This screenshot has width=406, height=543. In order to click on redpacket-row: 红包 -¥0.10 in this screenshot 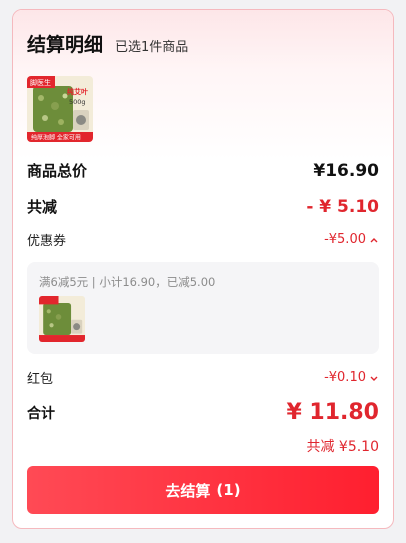, I will do `click(203, 377)`.